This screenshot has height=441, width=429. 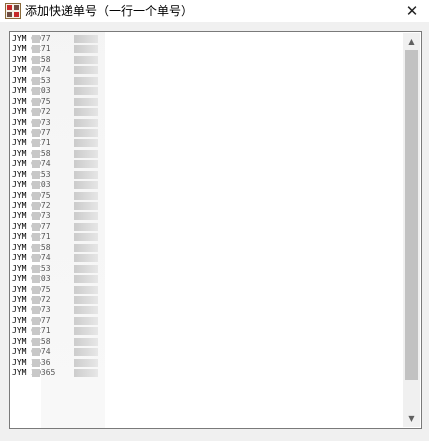 What do you see at coordinates (411, 41) in the screenshot?
I see `scroll-up-arrow-icon: ▲` at bounding box center [411, 41].